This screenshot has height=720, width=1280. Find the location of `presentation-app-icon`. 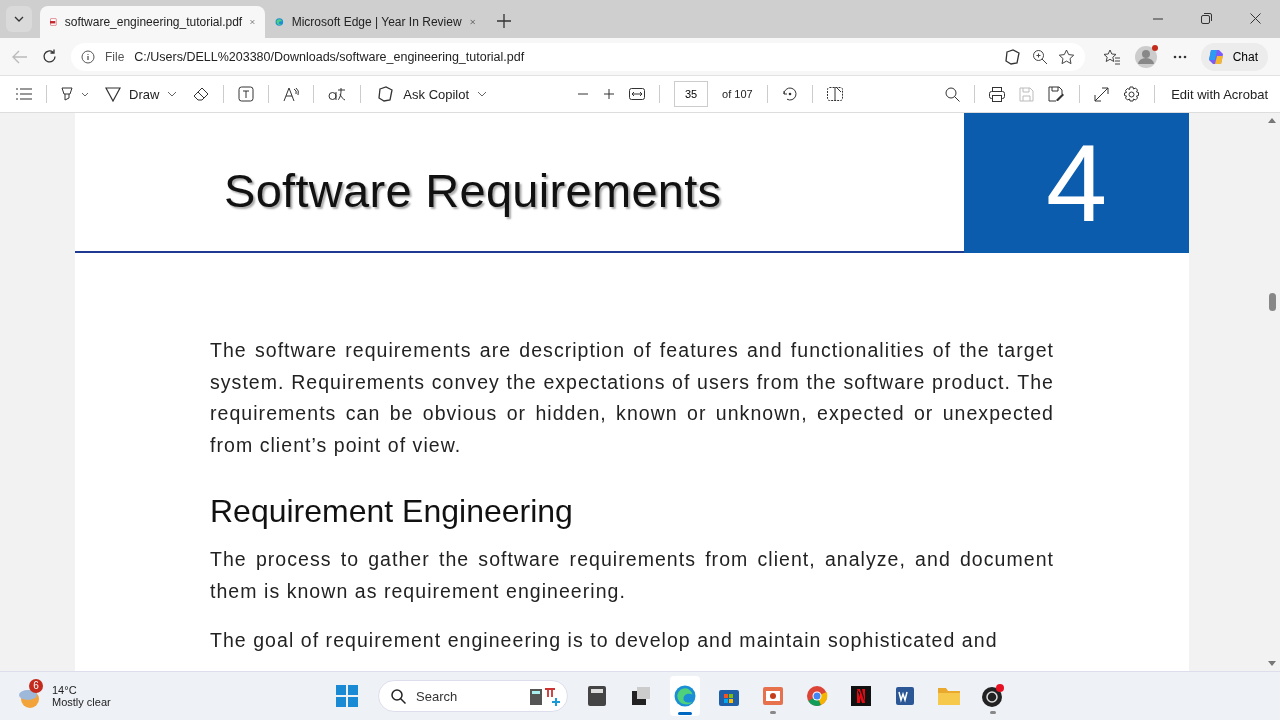

presentation-app-icon is located at coordinates (773, 696).